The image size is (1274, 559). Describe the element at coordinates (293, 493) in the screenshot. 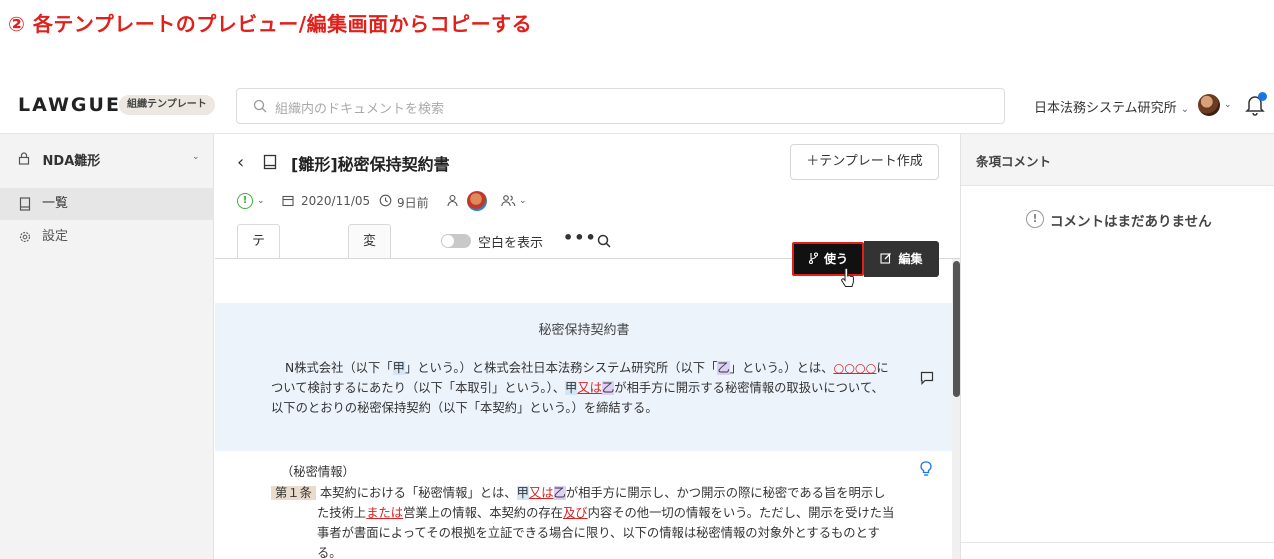

I see `article-number: 第１条` at that location.